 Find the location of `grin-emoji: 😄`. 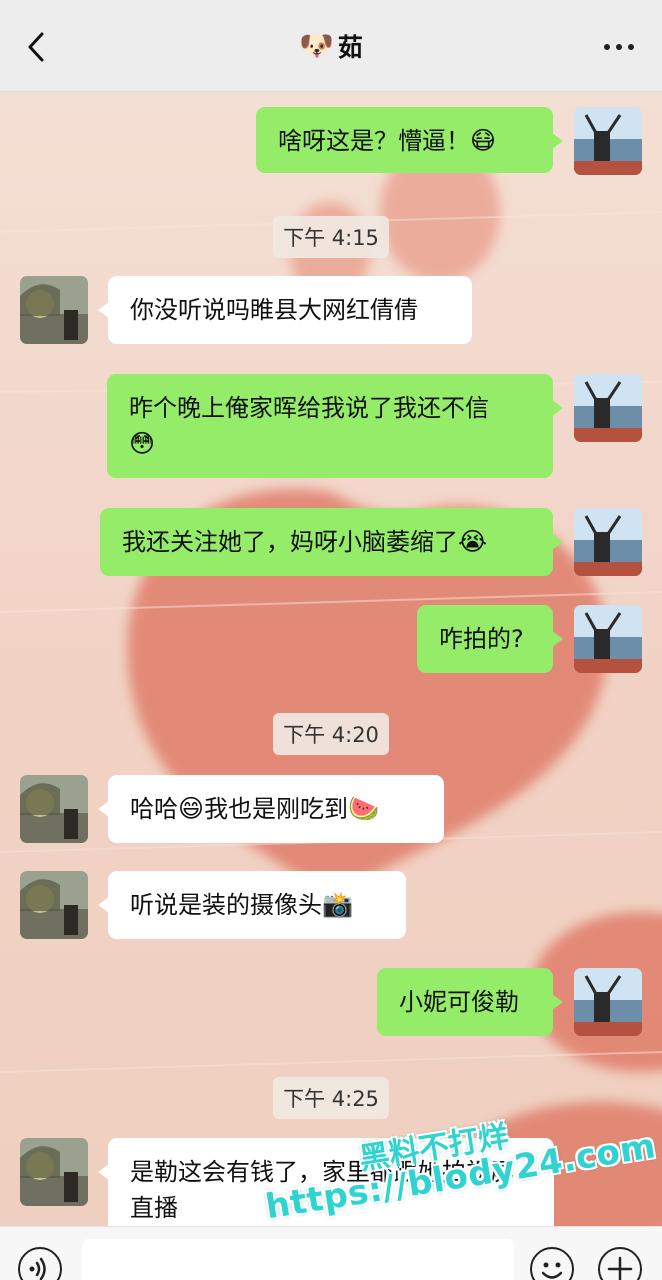

grin-emoji: 😄 is located at coordinates (191, 808).